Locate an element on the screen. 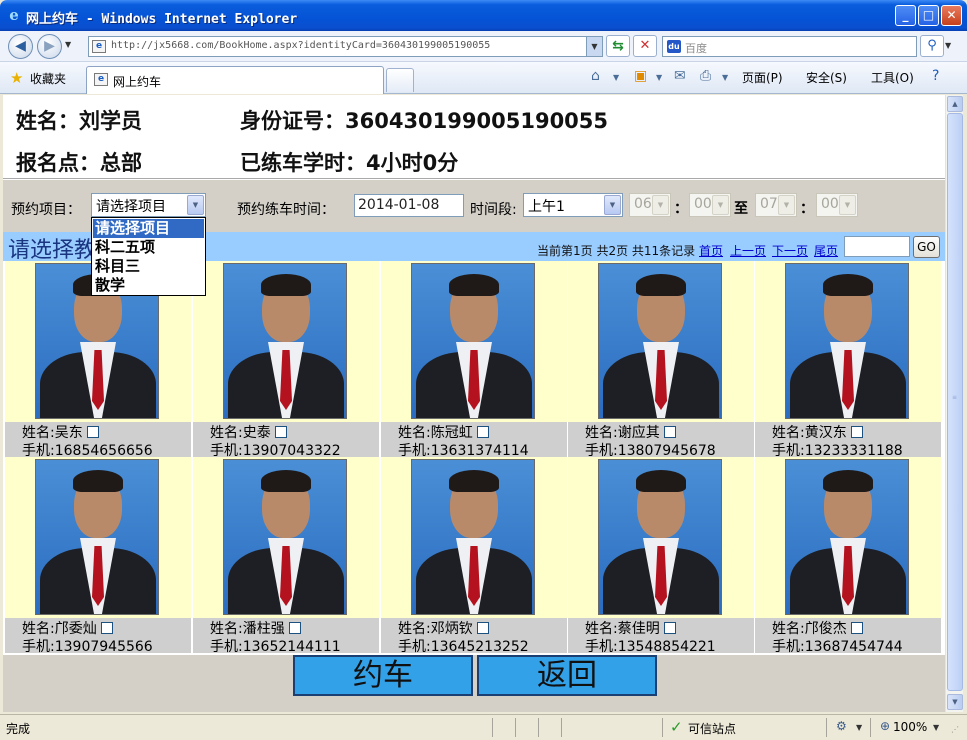  scroll-thumb: ≡ is located at coordinates (955, 402).